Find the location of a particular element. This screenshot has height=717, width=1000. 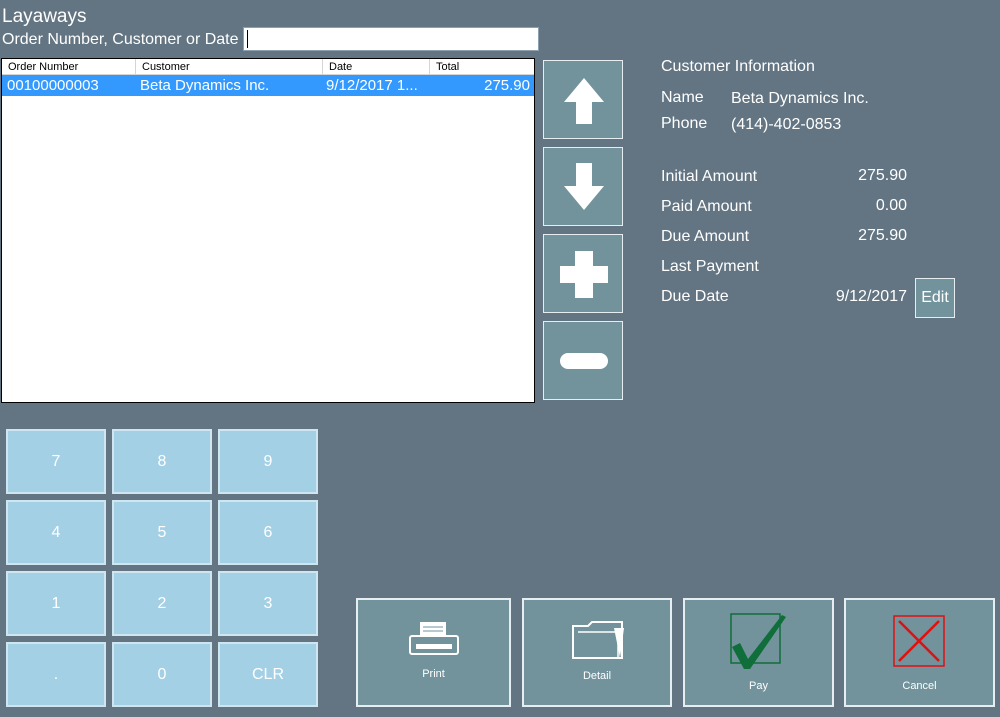

search-input is located at coordinates (391, 39).